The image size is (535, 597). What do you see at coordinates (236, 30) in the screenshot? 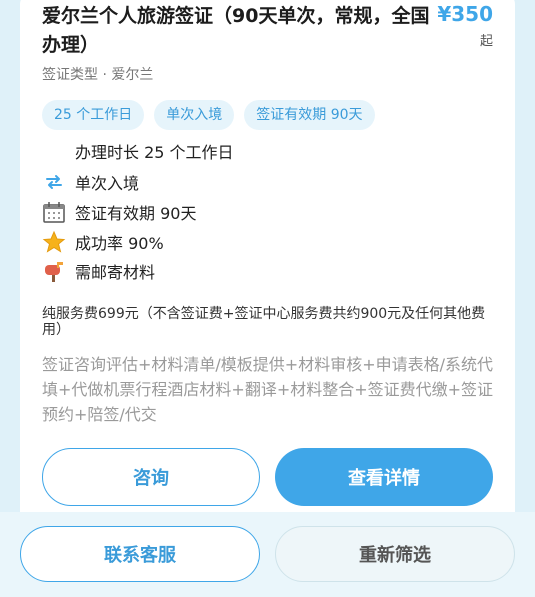
I see `product-title: 爱尔兰个人旅游签证（90天单次，常规，全国办理）` at bounding box center [236, 30].